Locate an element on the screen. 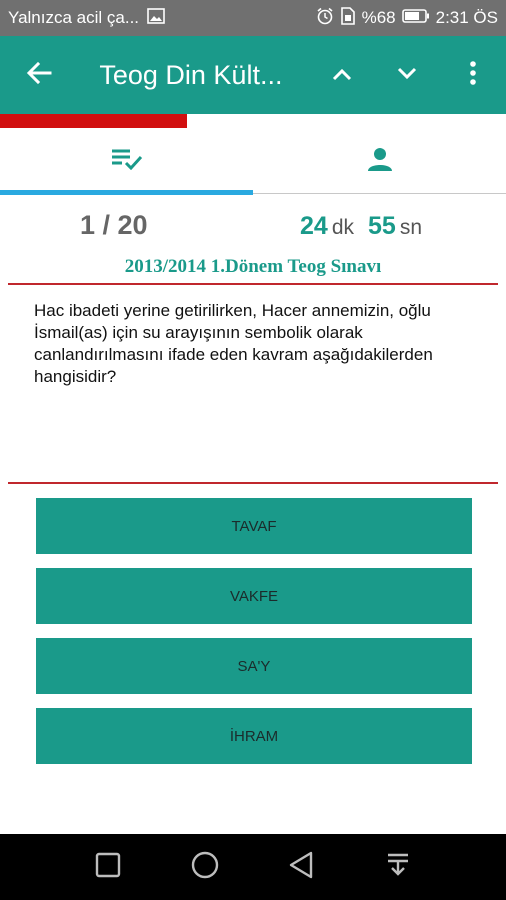 This screenshot has width=506, height=900. tab-questions is located at coordinates (126, 161).